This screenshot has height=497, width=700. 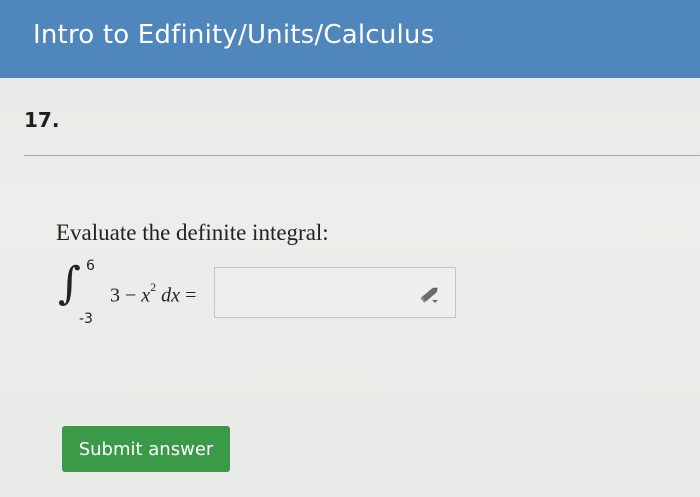 What do you see at coordinates (42, 120) in the screenshot?
I see `question-number: 17.` at bounding box center [42, 120].